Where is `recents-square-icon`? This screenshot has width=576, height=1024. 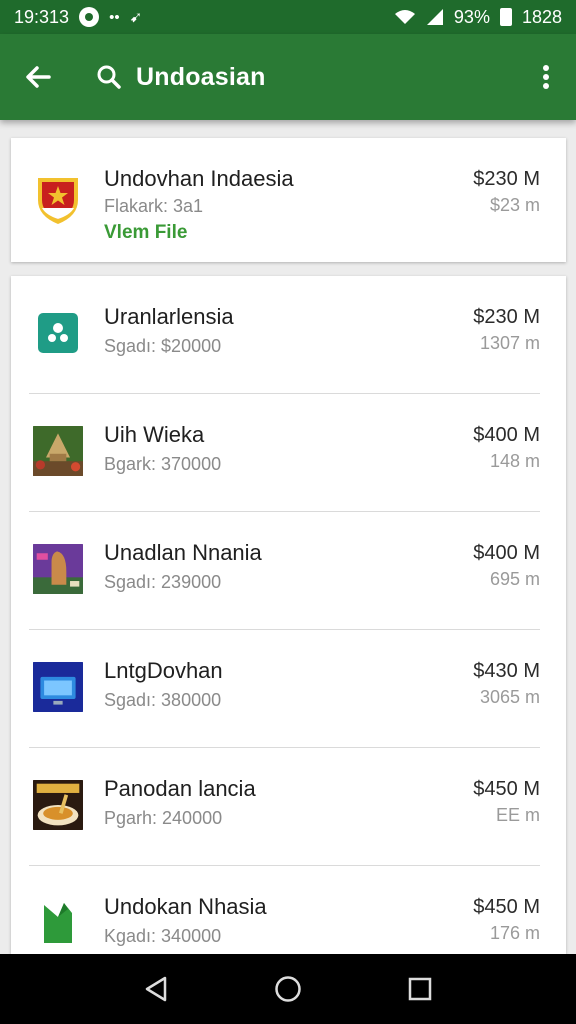
recents-square-icon is located at coordinates (420, 989).